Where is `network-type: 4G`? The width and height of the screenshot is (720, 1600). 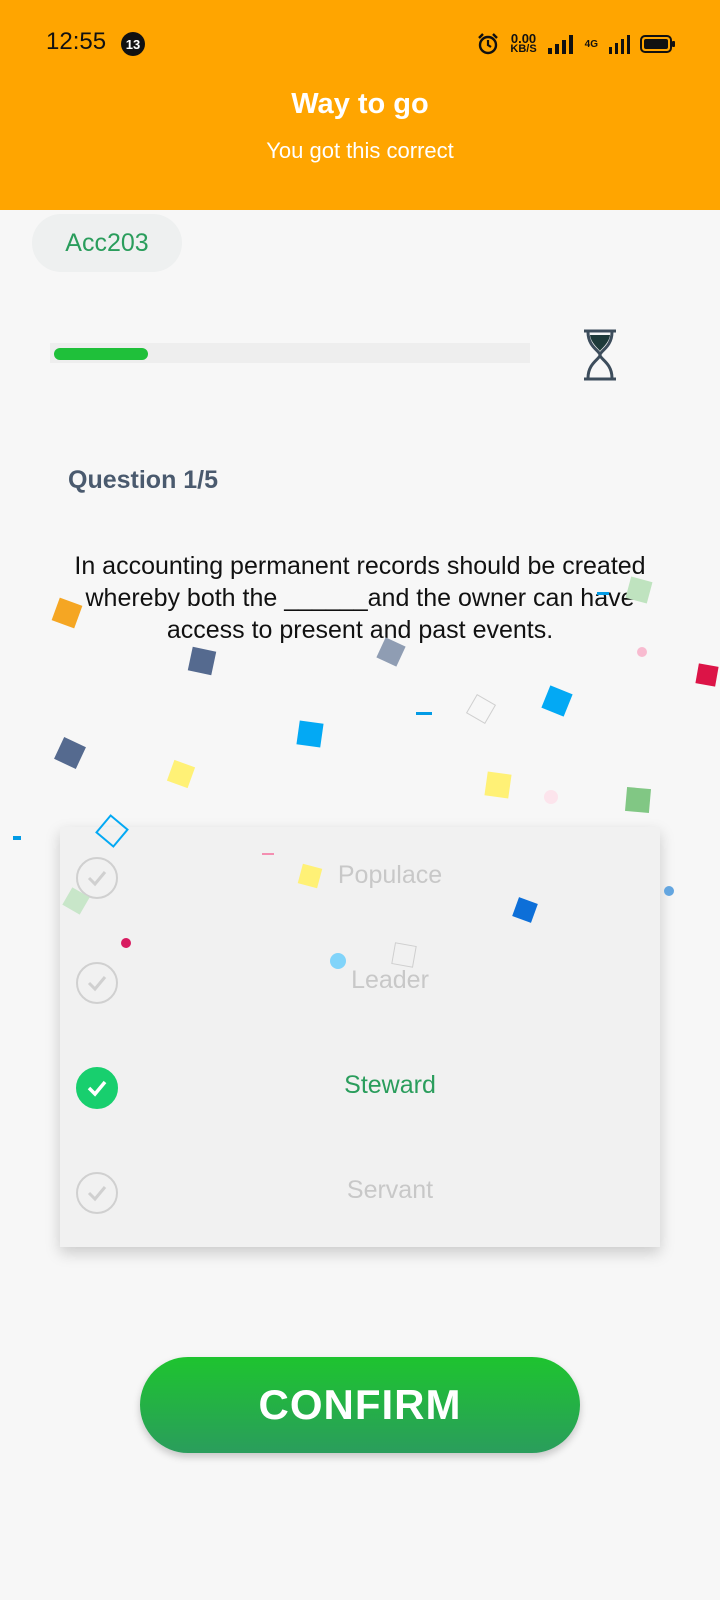 network-type: 4G is located at coordinates (591, 44).